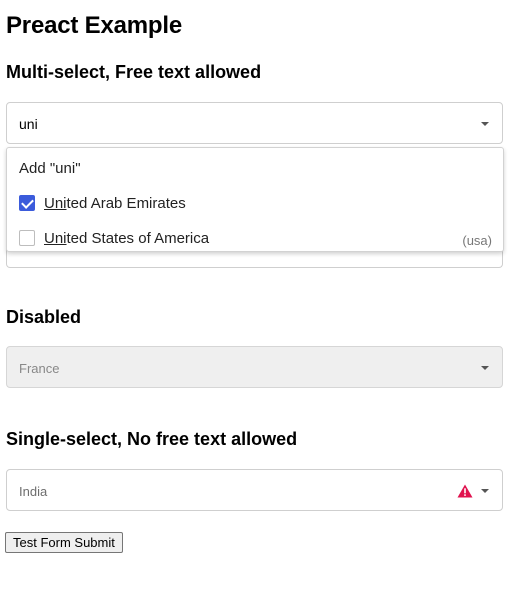 The image size is (524, 595). Describe the element at coordinates (94, 25) in the screenshot. I see `page-title: Preact Example` at that location.